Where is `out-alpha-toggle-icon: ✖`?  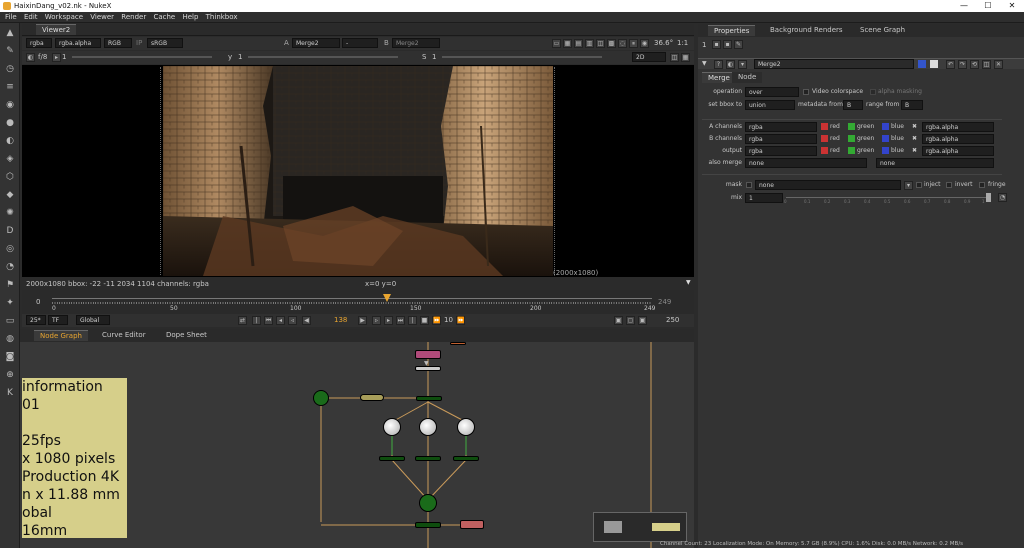 out-alpha-toggle-icon: ✖ is located at coordinates (914, 151).